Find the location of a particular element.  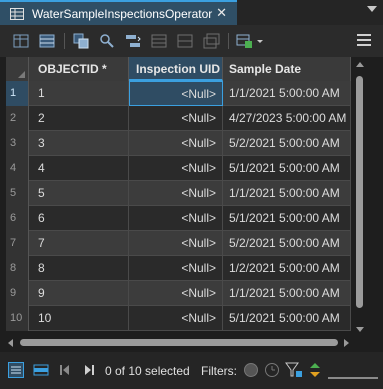

close-icon: ✕ is located at coordinates (221, 13).